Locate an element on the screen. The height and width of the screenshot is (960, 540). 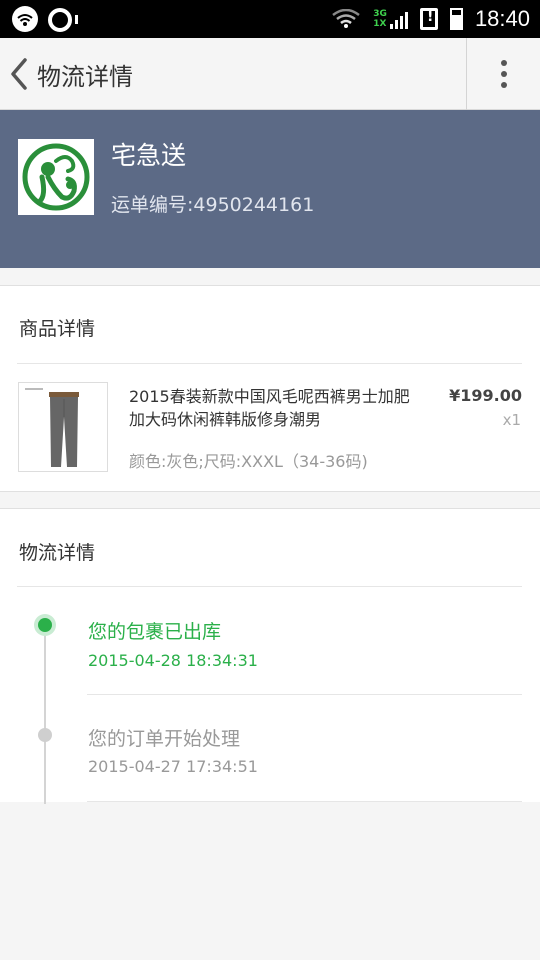
product-thumbnail is located at coordinates (63, 427).